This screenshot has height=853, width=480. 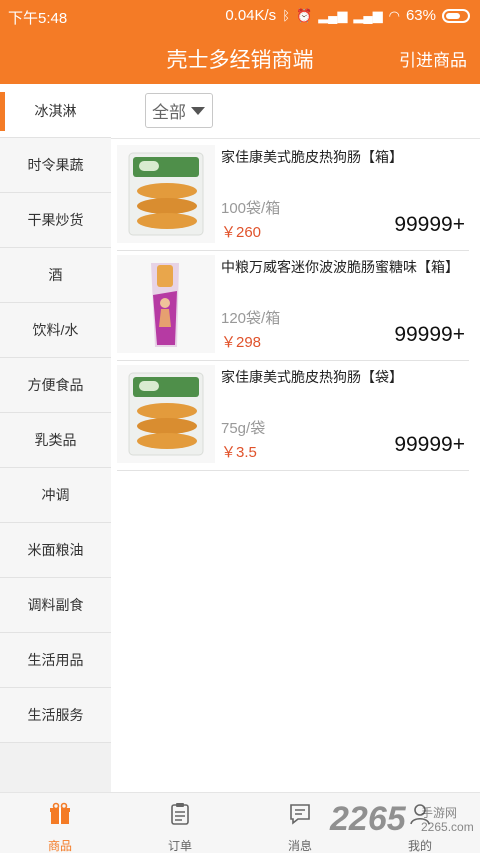 What do you see at coordinates (59, 846) in the screenshot?
I see `nav-label: 商品` at bounding box center [59, 846].